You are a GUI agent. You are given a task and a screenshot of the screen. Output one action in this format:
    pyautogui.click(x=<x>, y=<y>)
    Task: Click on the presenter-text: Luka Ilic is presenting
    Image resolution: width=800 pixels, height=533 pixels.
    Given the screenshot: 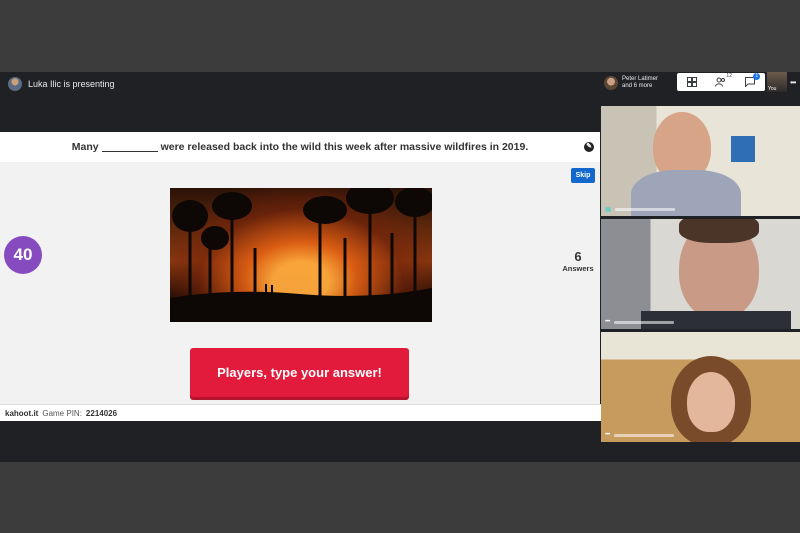 What is the action you would take?
    pyautogui.click(x=71, y=84)
    